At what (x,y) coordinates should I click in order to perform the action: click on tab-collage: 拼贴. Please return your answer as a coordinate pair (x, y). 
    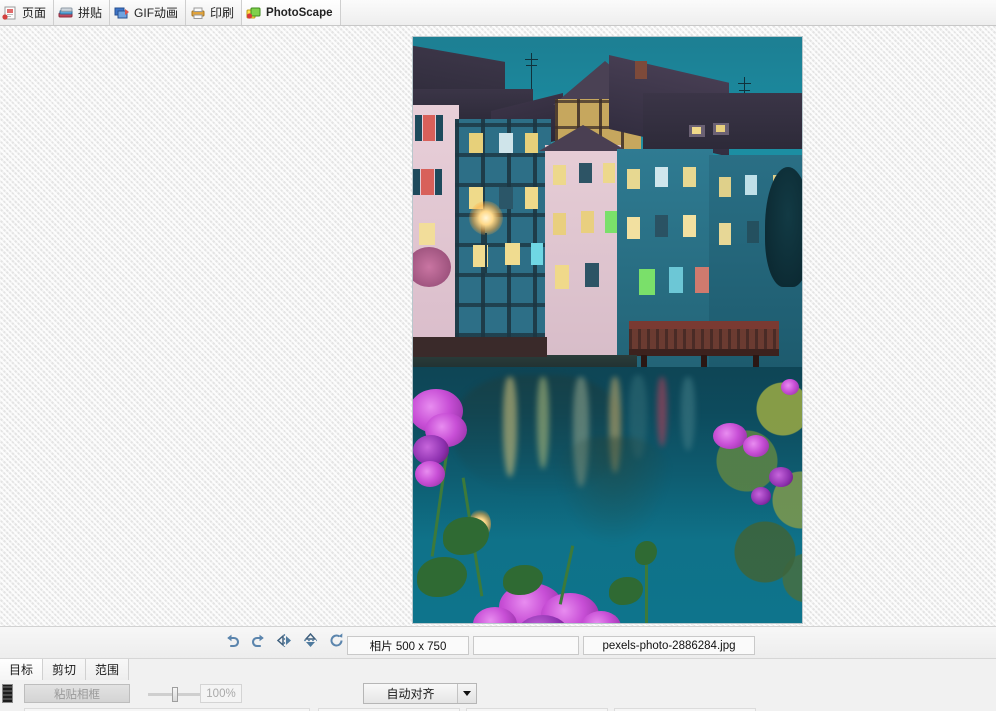
    Looking at the image, I should click on (82, 12).